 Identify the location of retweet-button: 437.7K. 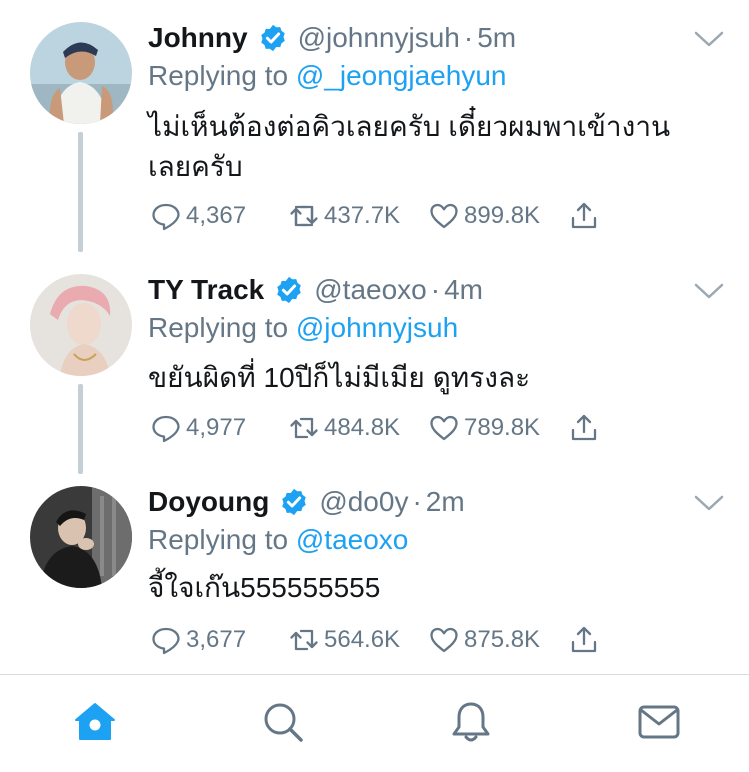
(358, 216).